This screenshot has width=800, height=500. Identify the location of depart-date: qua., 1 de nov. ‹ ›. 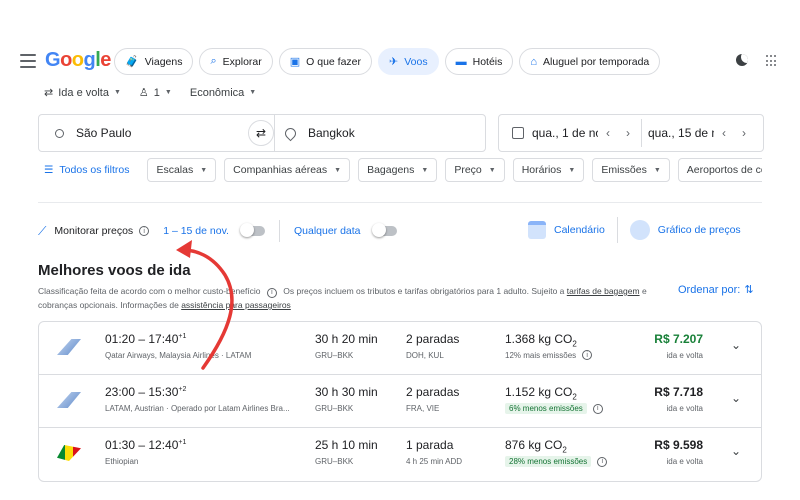
(568, 133).